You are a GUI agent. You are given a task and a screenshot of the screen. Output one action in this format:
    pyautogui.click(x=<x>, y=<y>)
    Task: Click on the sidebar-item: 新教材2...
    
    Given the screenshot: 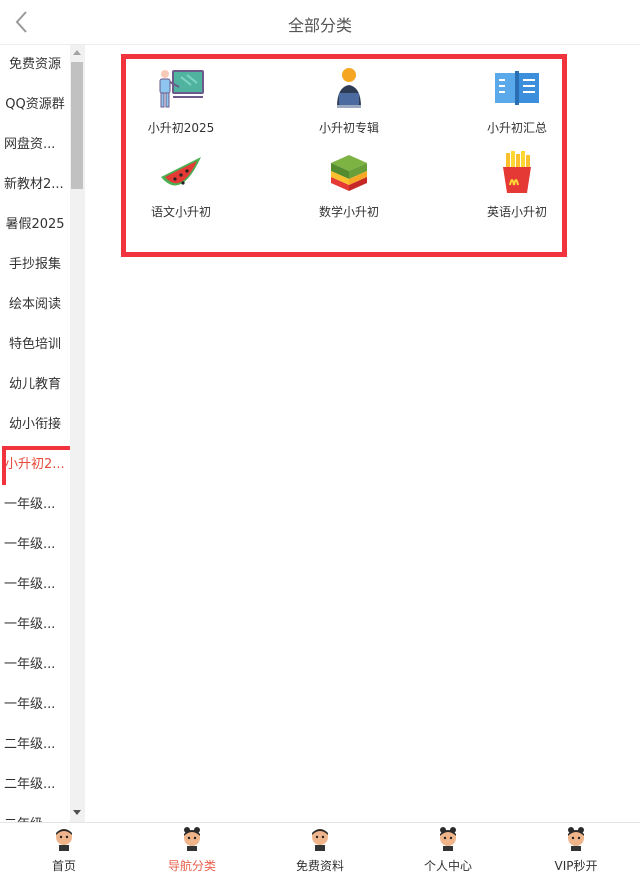 What is the action you would take?
    pyautogui.click(x=35, y=185)
    